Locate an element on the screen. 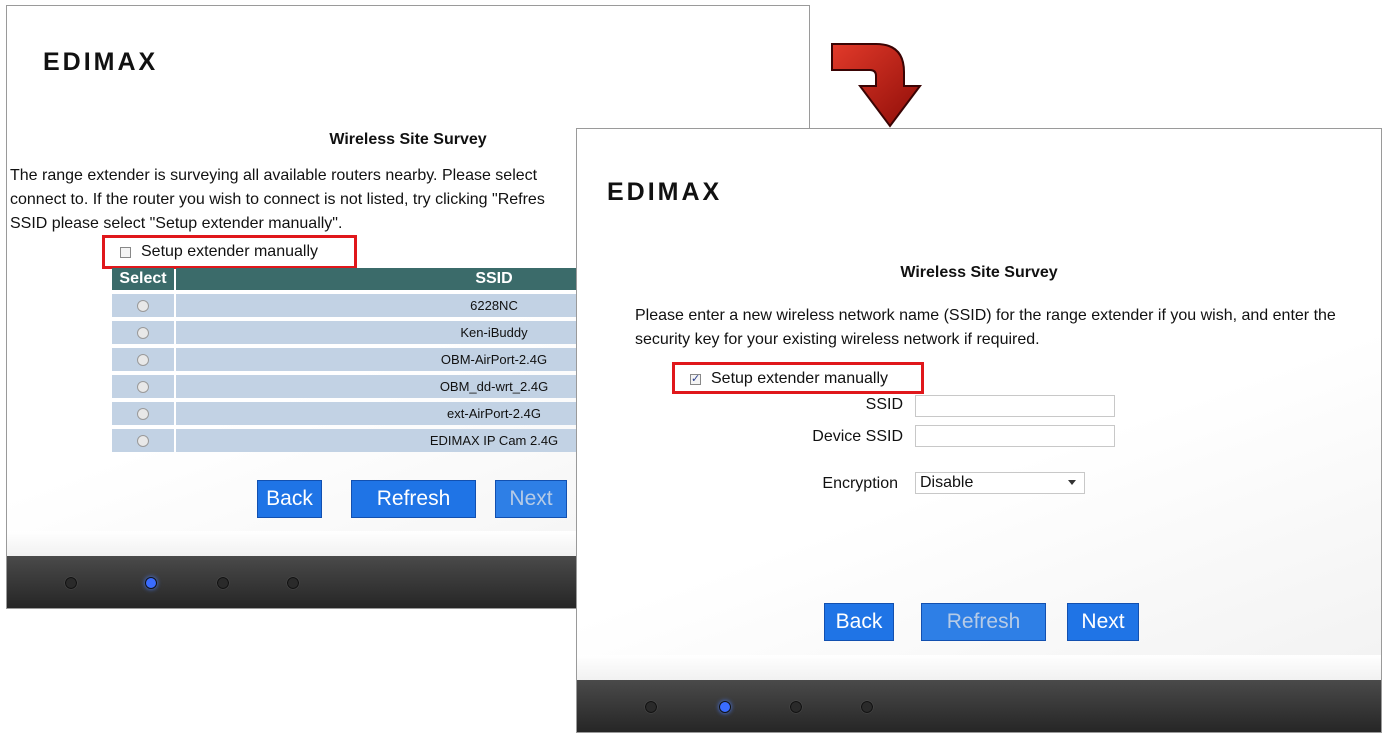  ssid-input is located at coordinates (1015, 406).